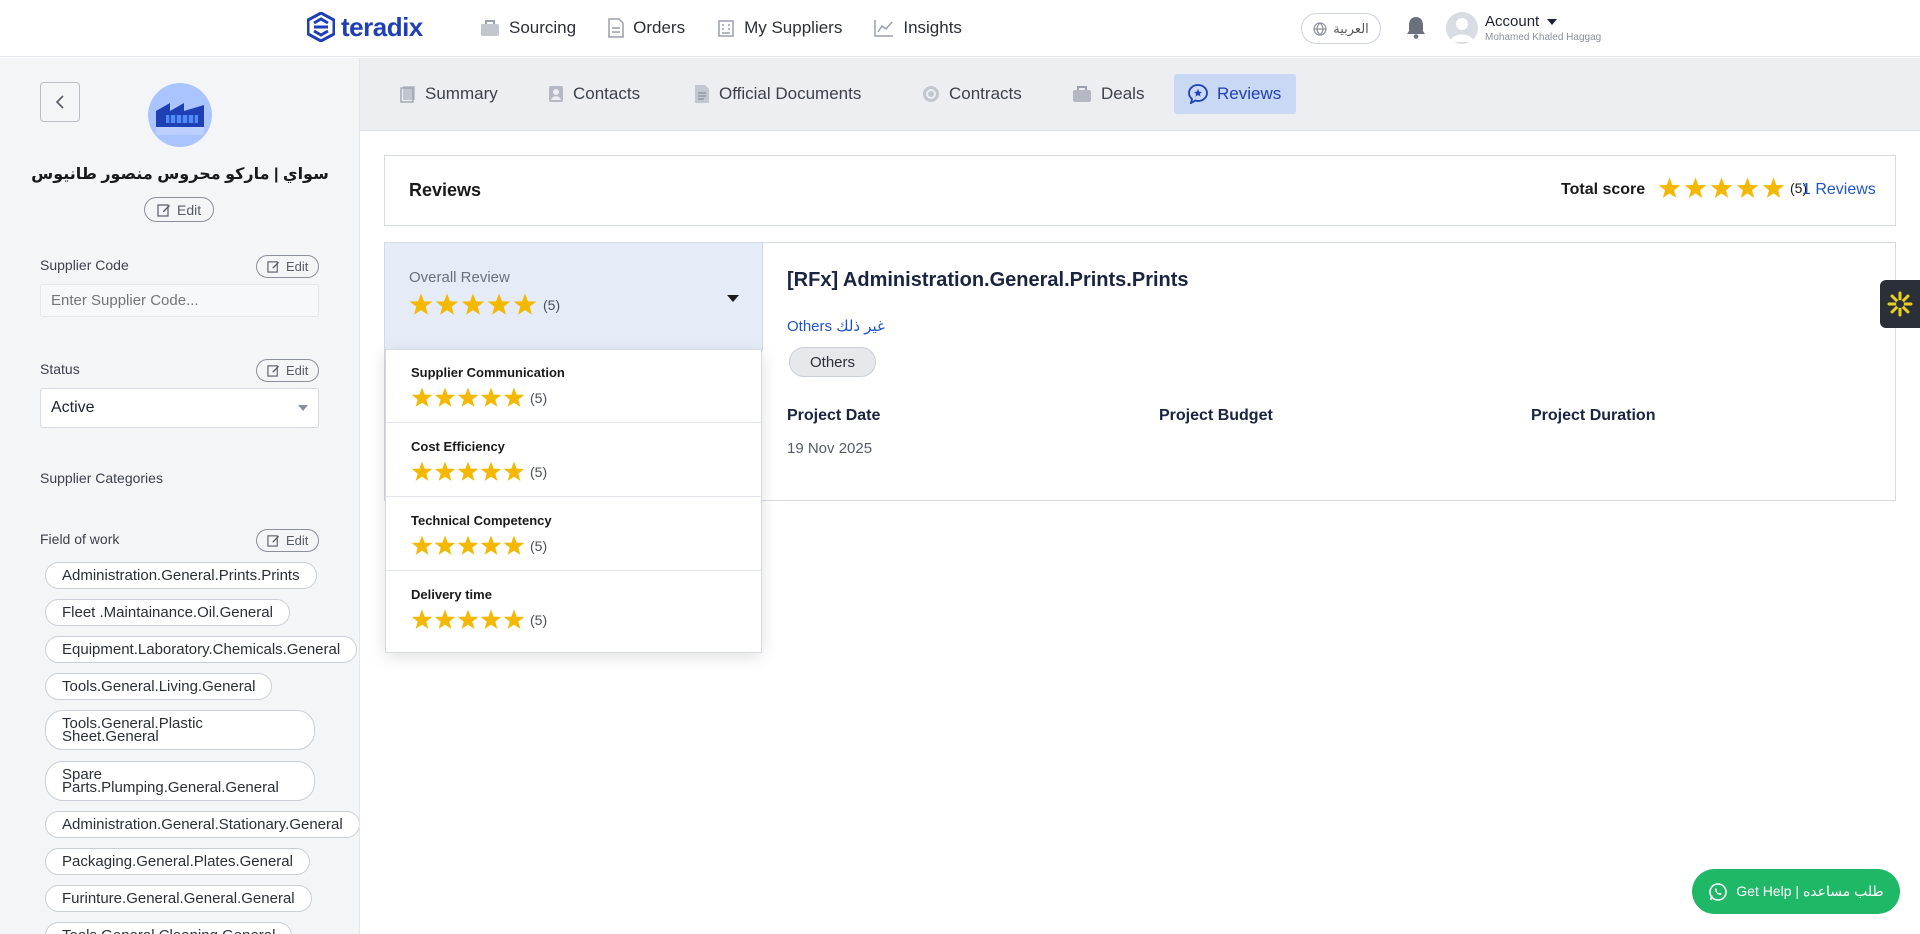  I want to click on reviews-icon, so click(1198, 94).